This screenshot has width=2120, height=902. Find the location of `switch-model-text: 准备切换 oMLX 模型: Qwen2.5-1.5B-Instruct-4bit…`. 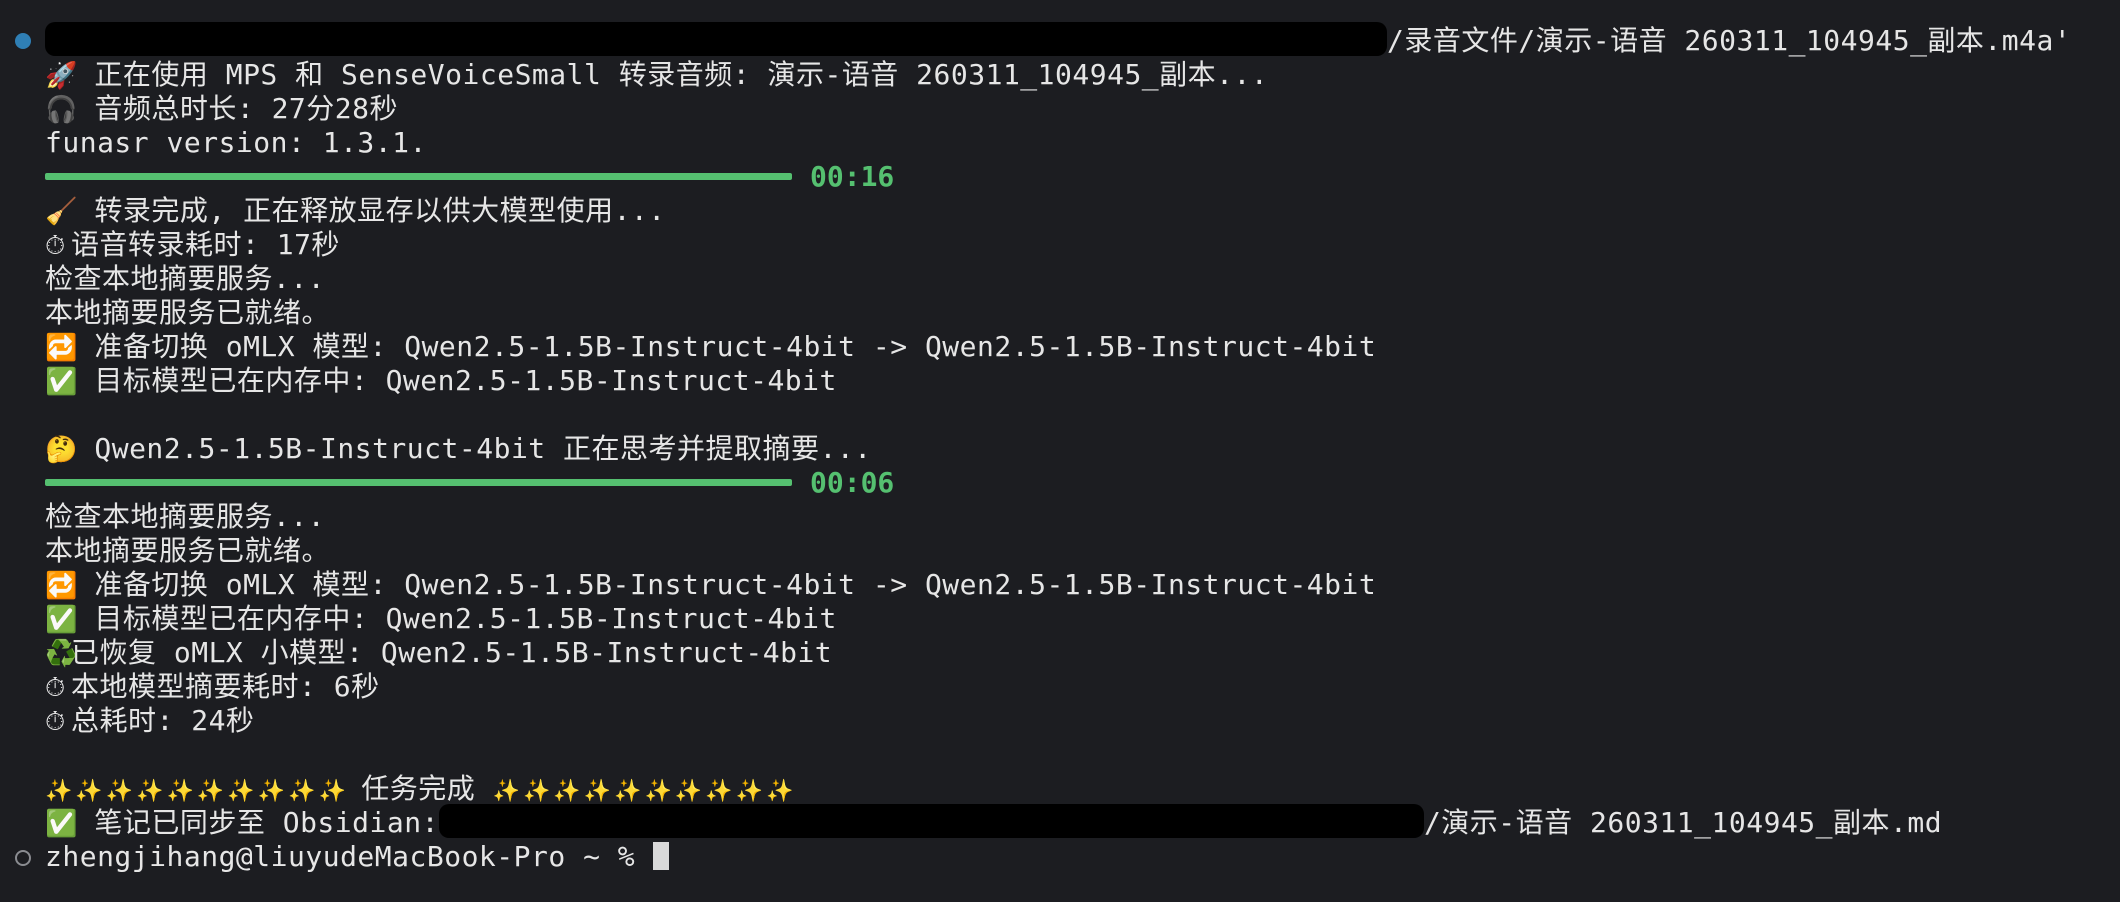

switch-model-text: 准备切换 oMLX 模型: Qwen2.5-1.5B-Instruct-4bit… is located at coordinates (735, 346).